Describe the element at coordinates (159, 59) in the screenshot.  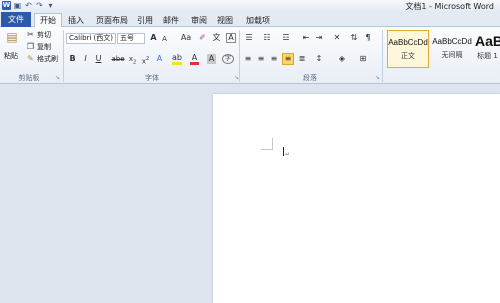
I see `text-effects-icon: A` at that location.